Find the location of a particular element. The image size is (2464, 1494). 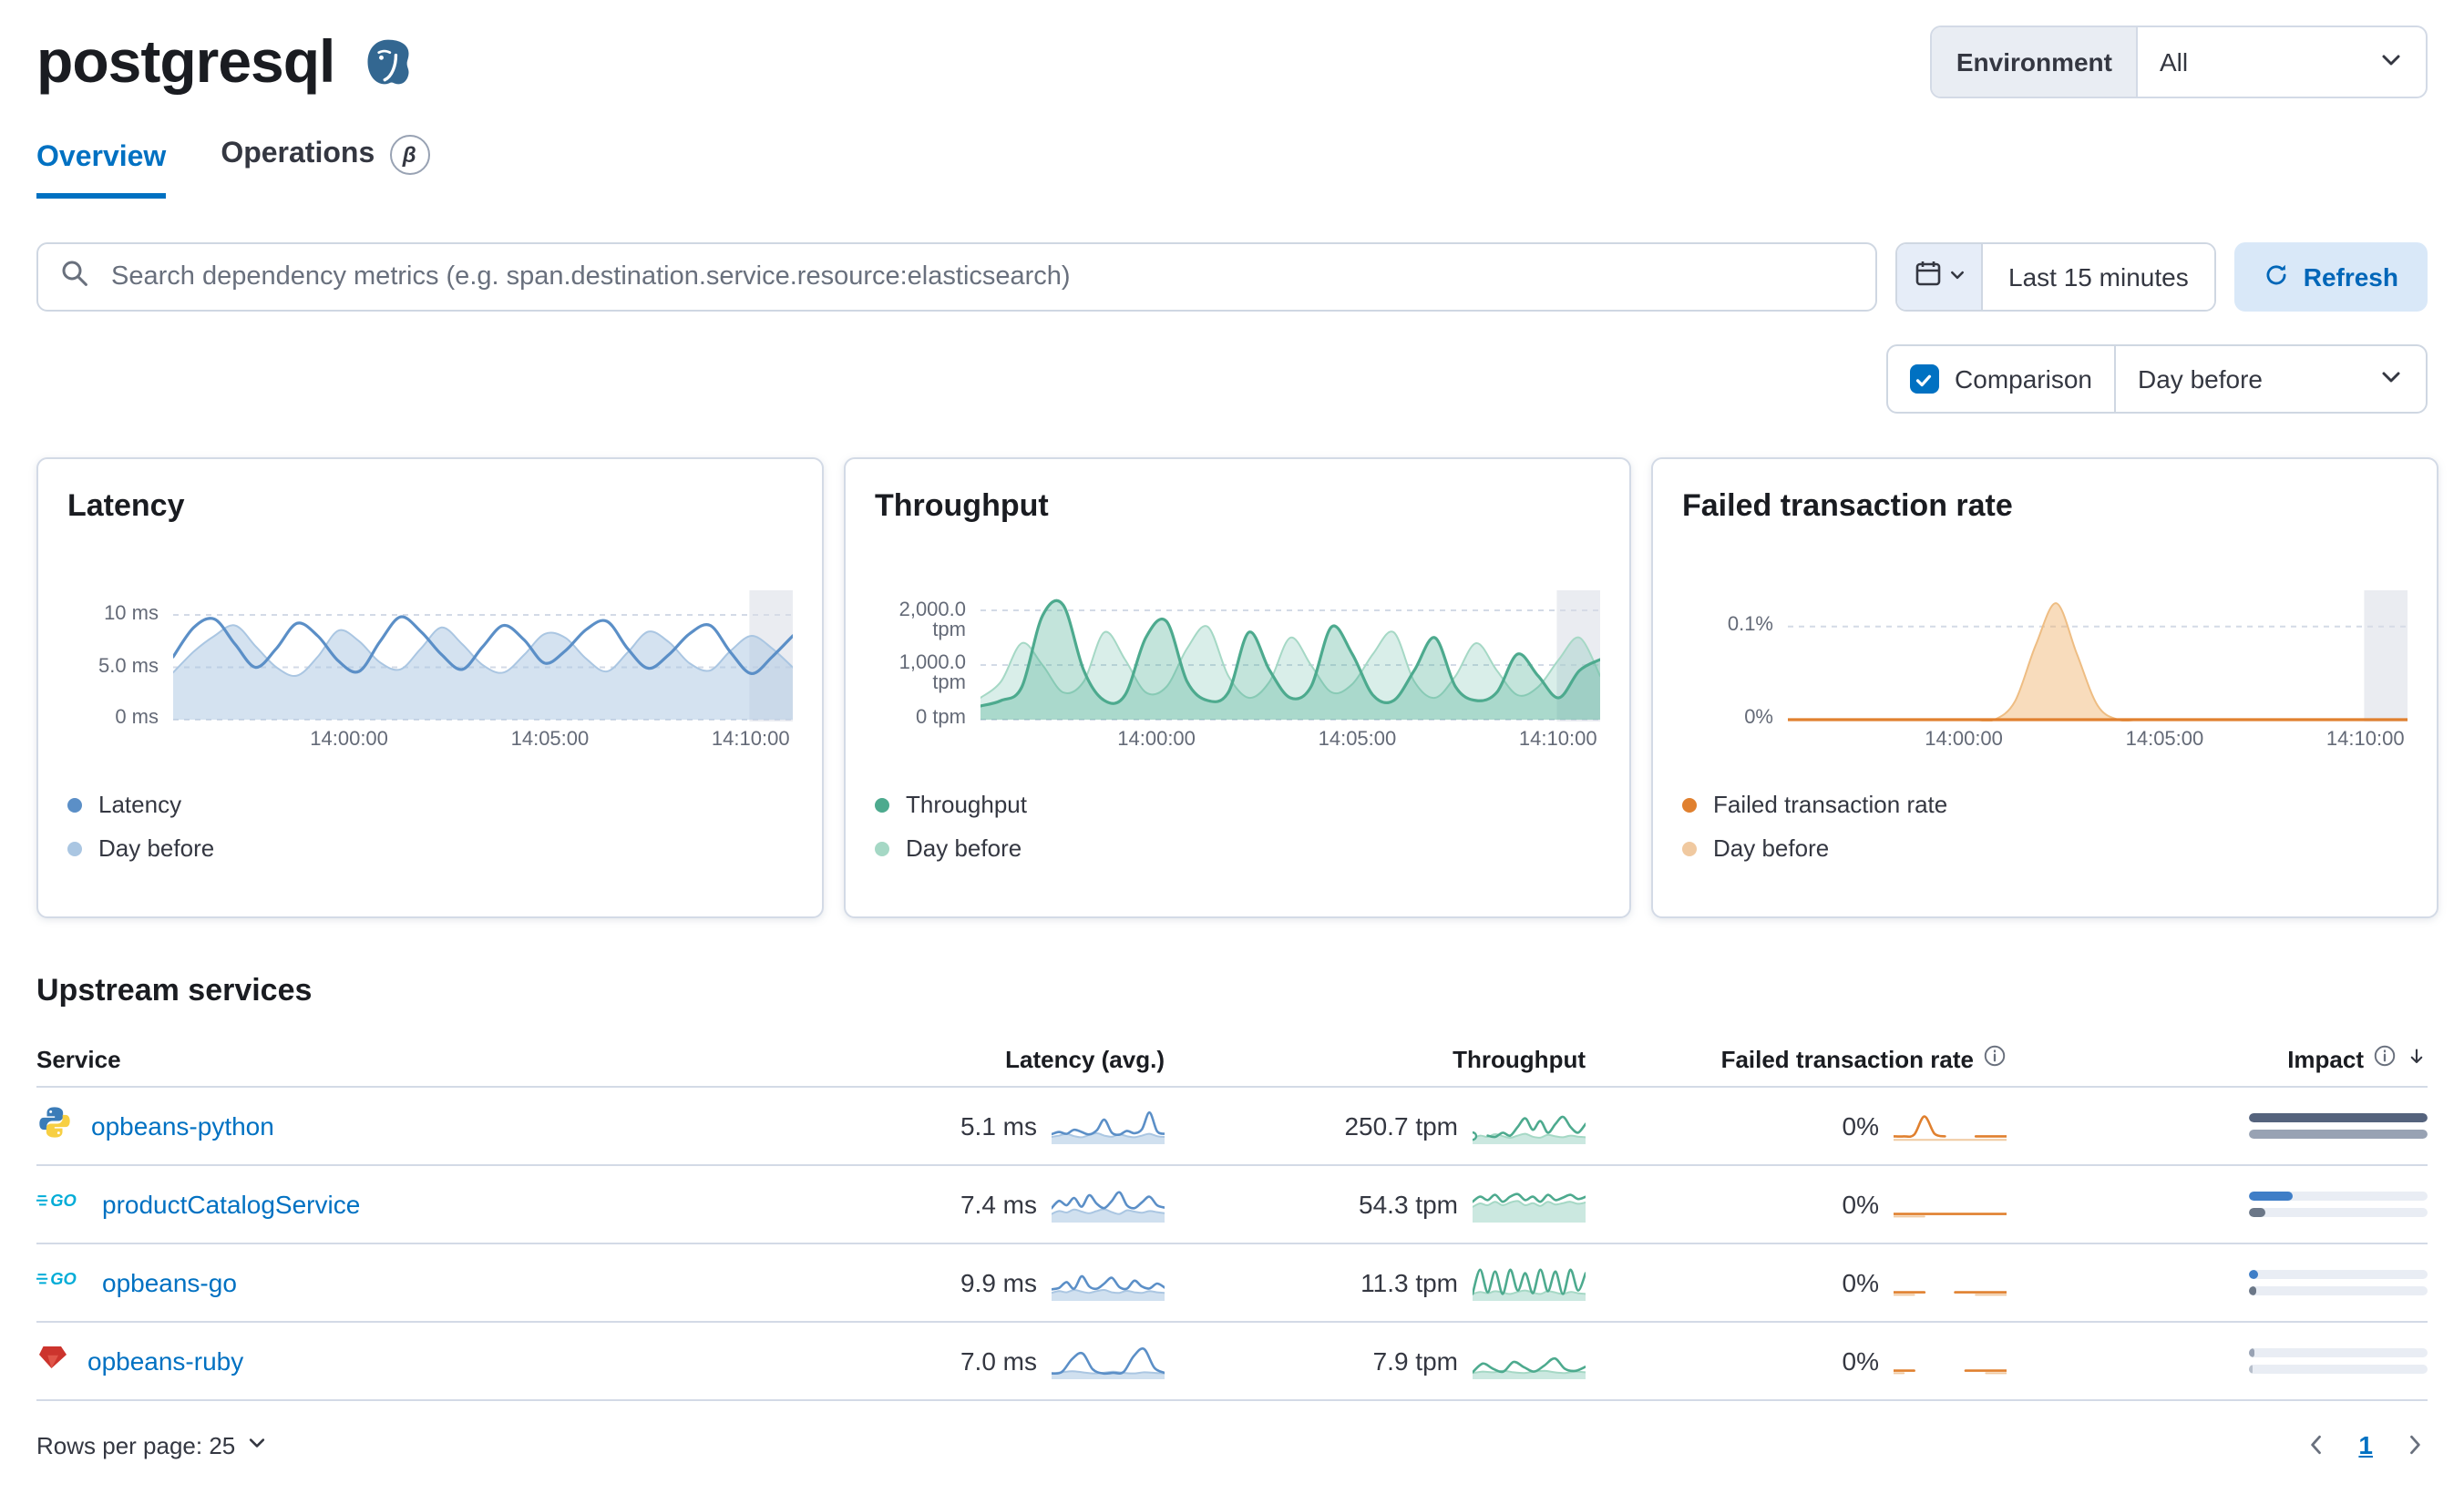

table-row: opbeans-python 5.1 ms 250.7 tpm 0% is located at coordinates (1232, 1127).